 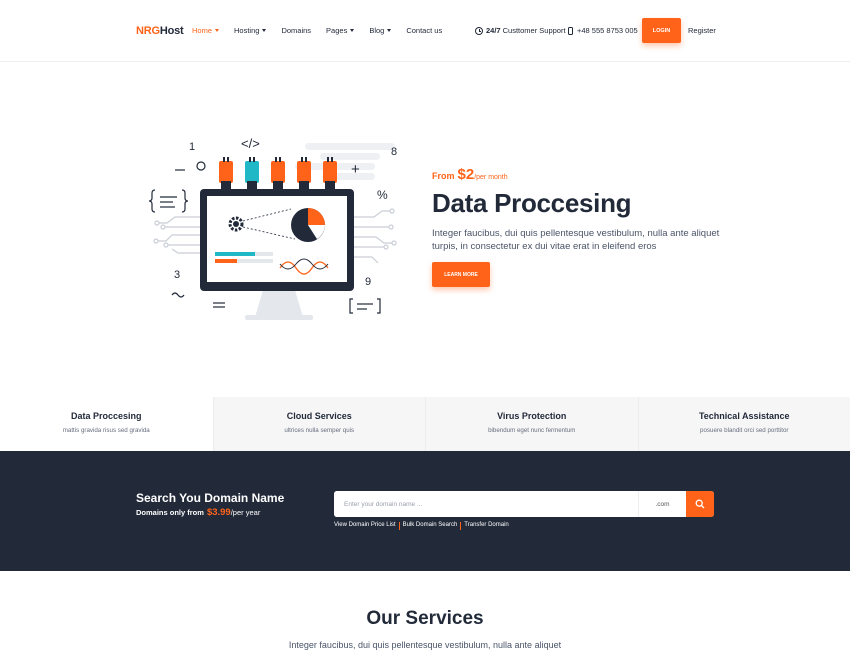 I want to click on domain-price: $3.99, so click(x=218, y=512).